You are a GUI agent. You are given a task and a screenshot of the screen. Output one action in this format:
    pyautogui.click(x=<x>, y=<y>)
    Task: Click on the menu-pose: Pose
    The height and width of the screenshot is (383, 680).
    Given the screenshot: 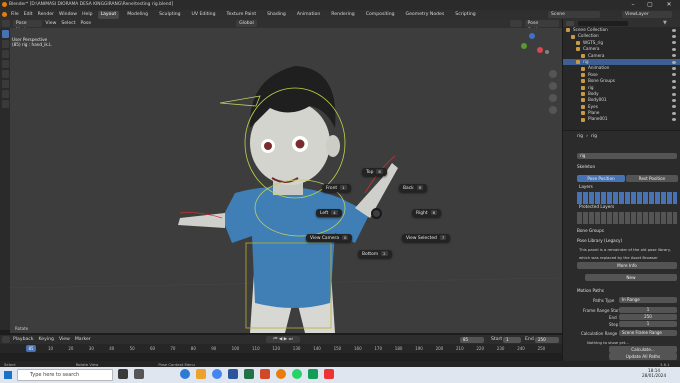 What is the action you would take?
    pyautogui.click(x=86, y=23)
    